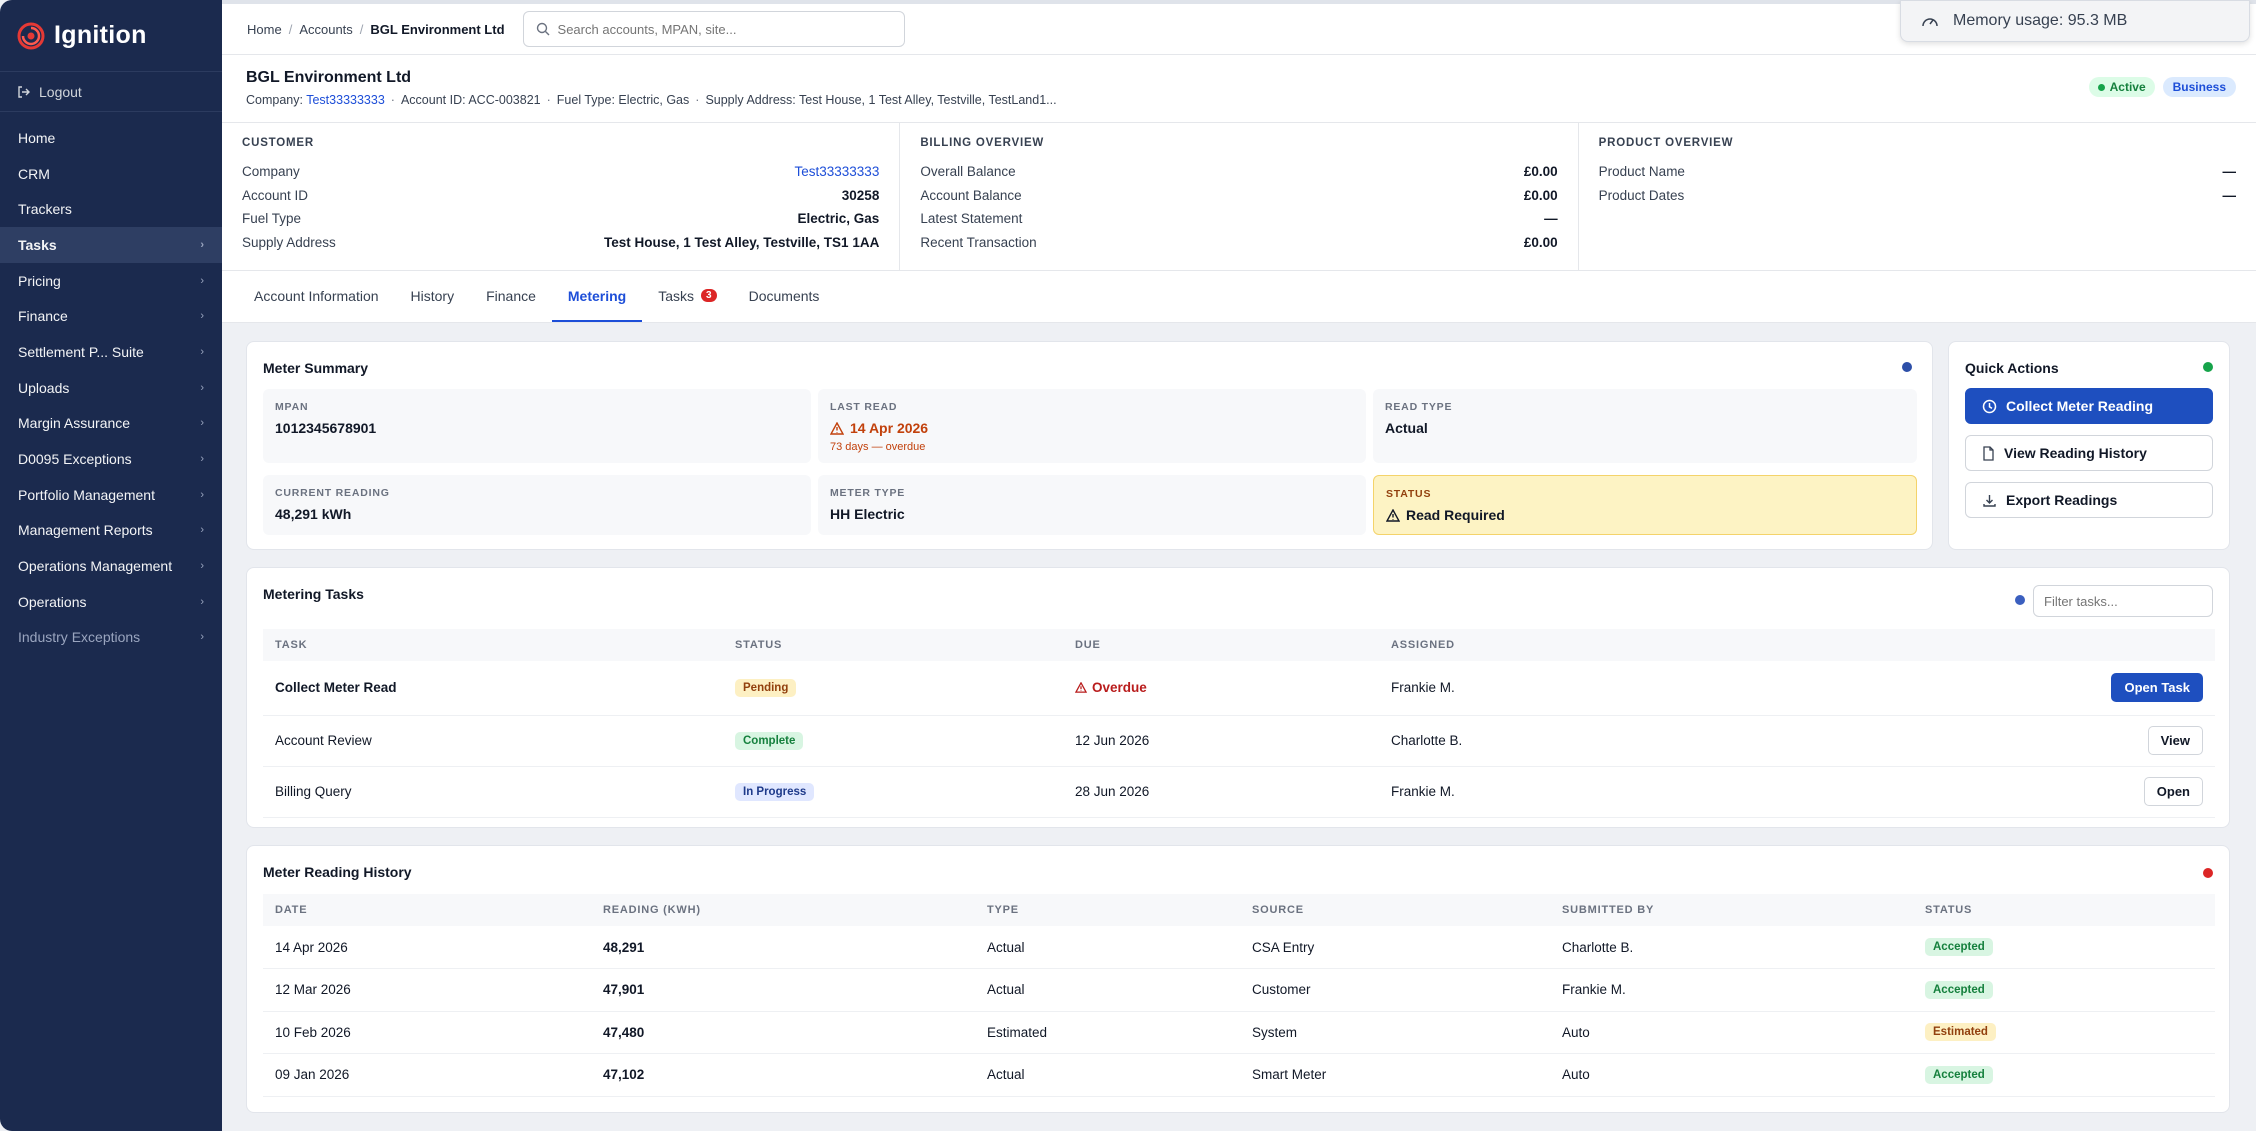 The height and width of the screenshot is (1131, 2256). Describe the element at coordinates (2175, 740) in the screenshot. I see `view-button: View` at that location.